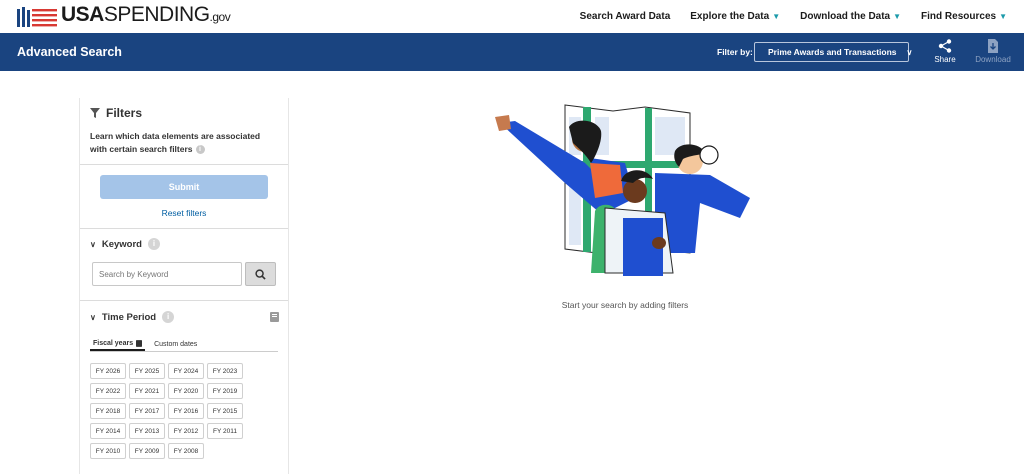  Describe the element at coordinates (37, 17) in the screenshot. I see `flag-logo-icon` at that location.